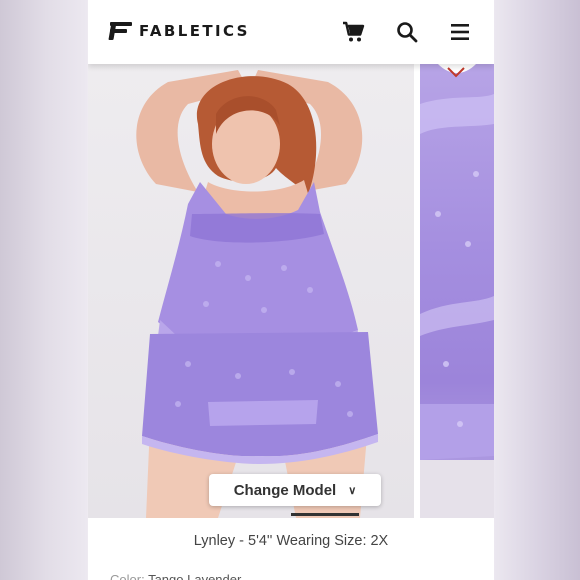 This screenshot has height=580, width=580. I want to click on site-header: FABLETICS, so click(291, 32).